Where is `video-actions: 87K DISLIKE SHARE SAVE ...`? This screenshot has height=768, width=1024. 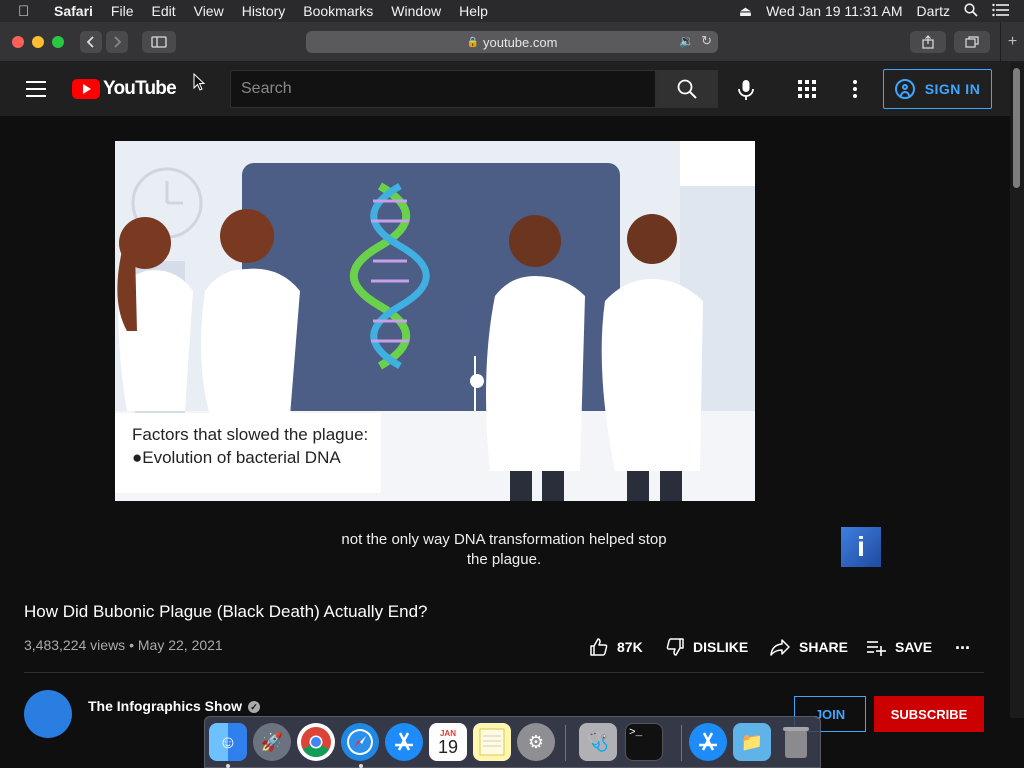 video-actions: 87K DISLIKE SHARE SAVE ... is located at coordinates (505, 646).